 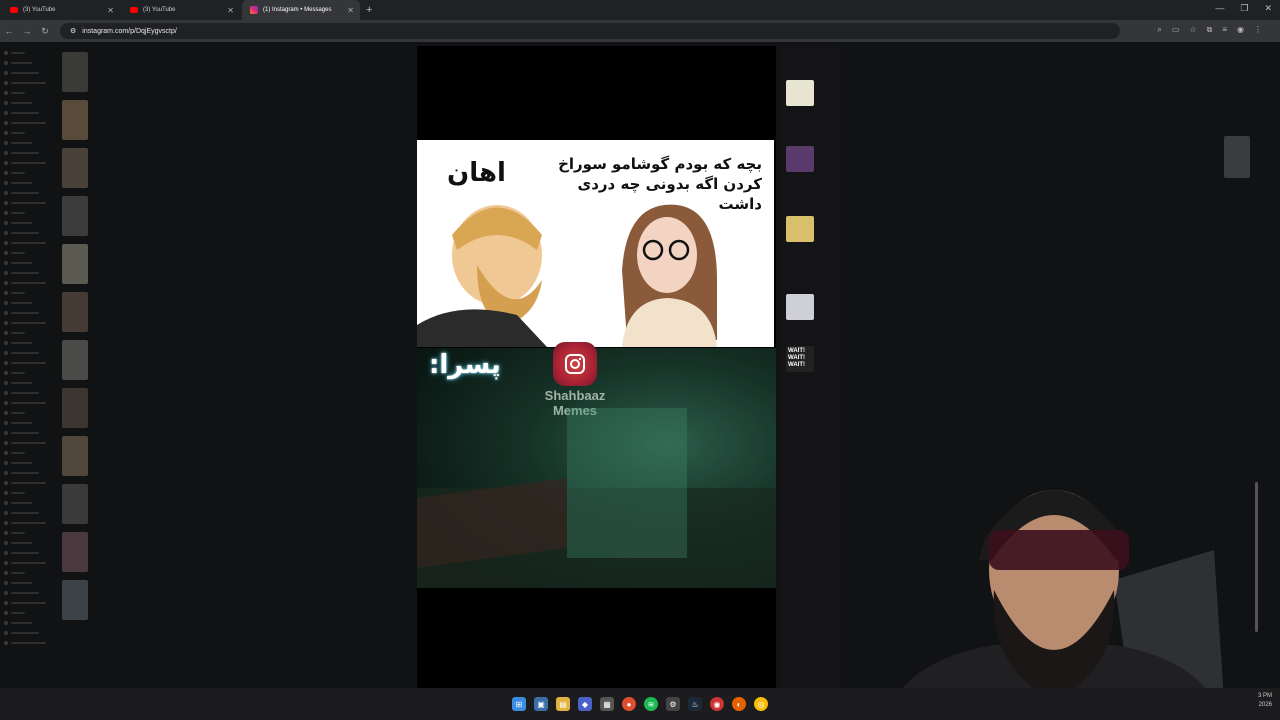 I want to click on spotify-icon: ≋, so click(x=651, y=704).